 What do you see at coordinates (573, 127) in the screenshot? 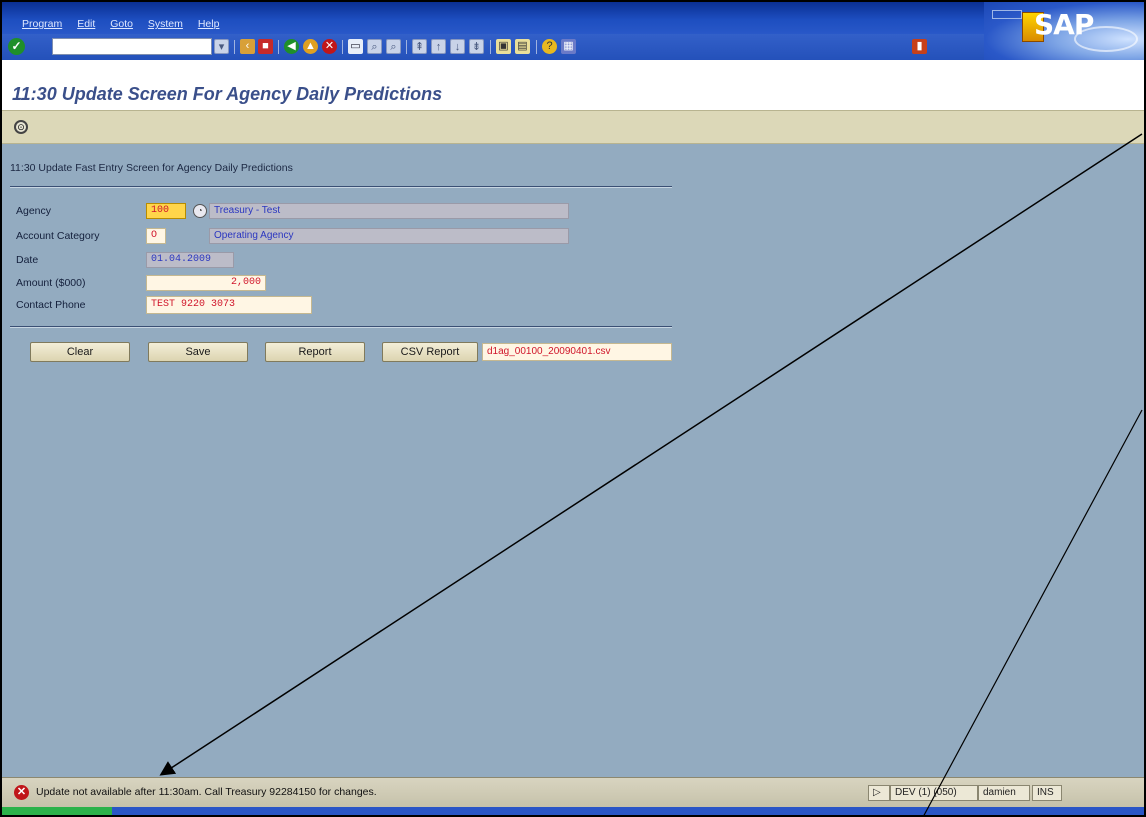
I see `application-toolbar: ⊙` at bounding box center [573, 127].